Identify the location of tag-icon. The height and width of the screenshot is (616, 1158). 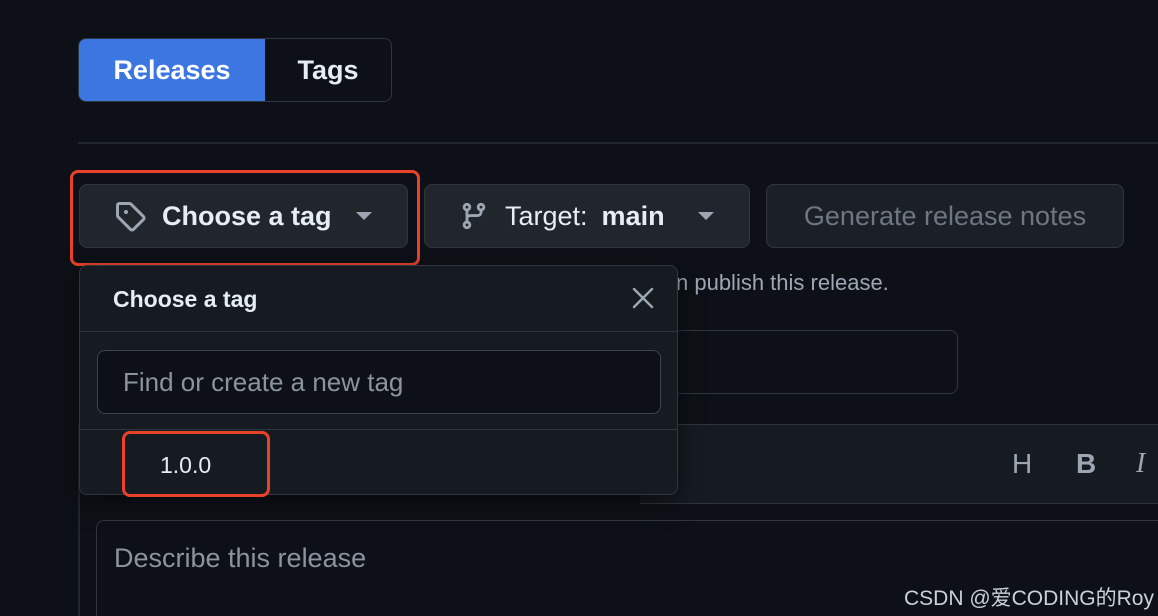
(130, 216).